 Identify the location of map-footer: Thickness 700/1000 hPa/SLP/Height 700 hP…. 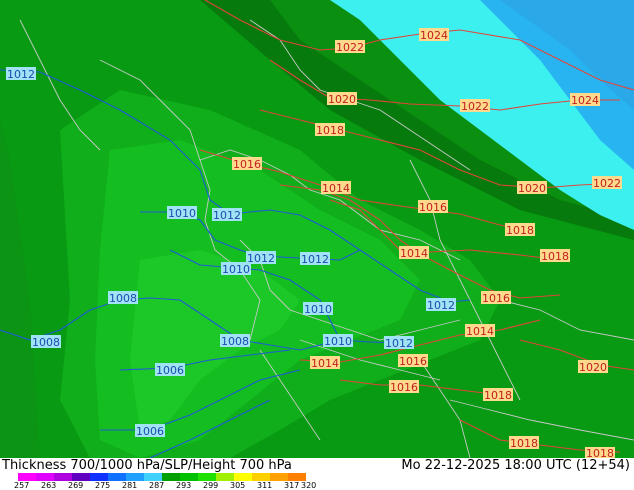
(317, 474).